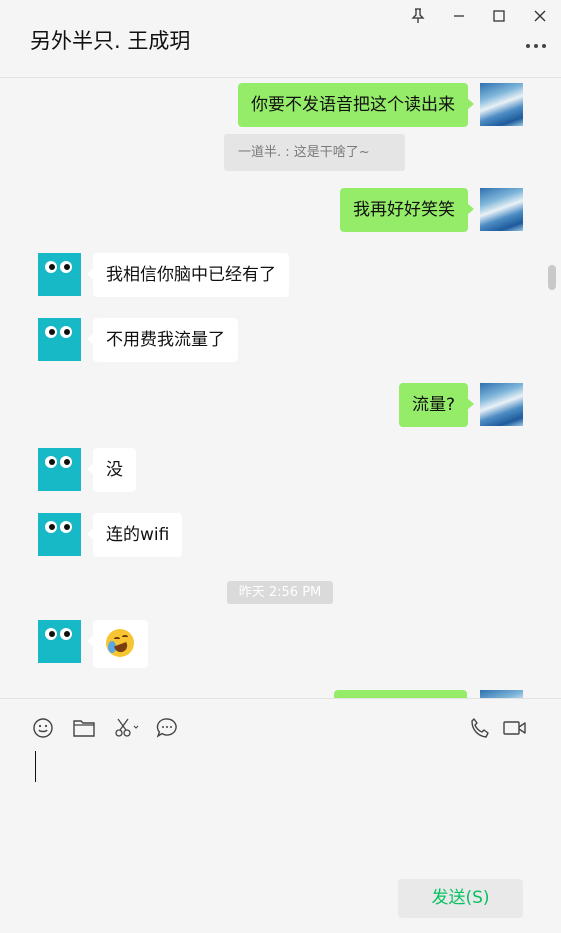 This screenshot has height=933, width=561. Describe the element at coordinates (111, 470) in the screenshot. I see `peer-message-bubble: 没` at that location.